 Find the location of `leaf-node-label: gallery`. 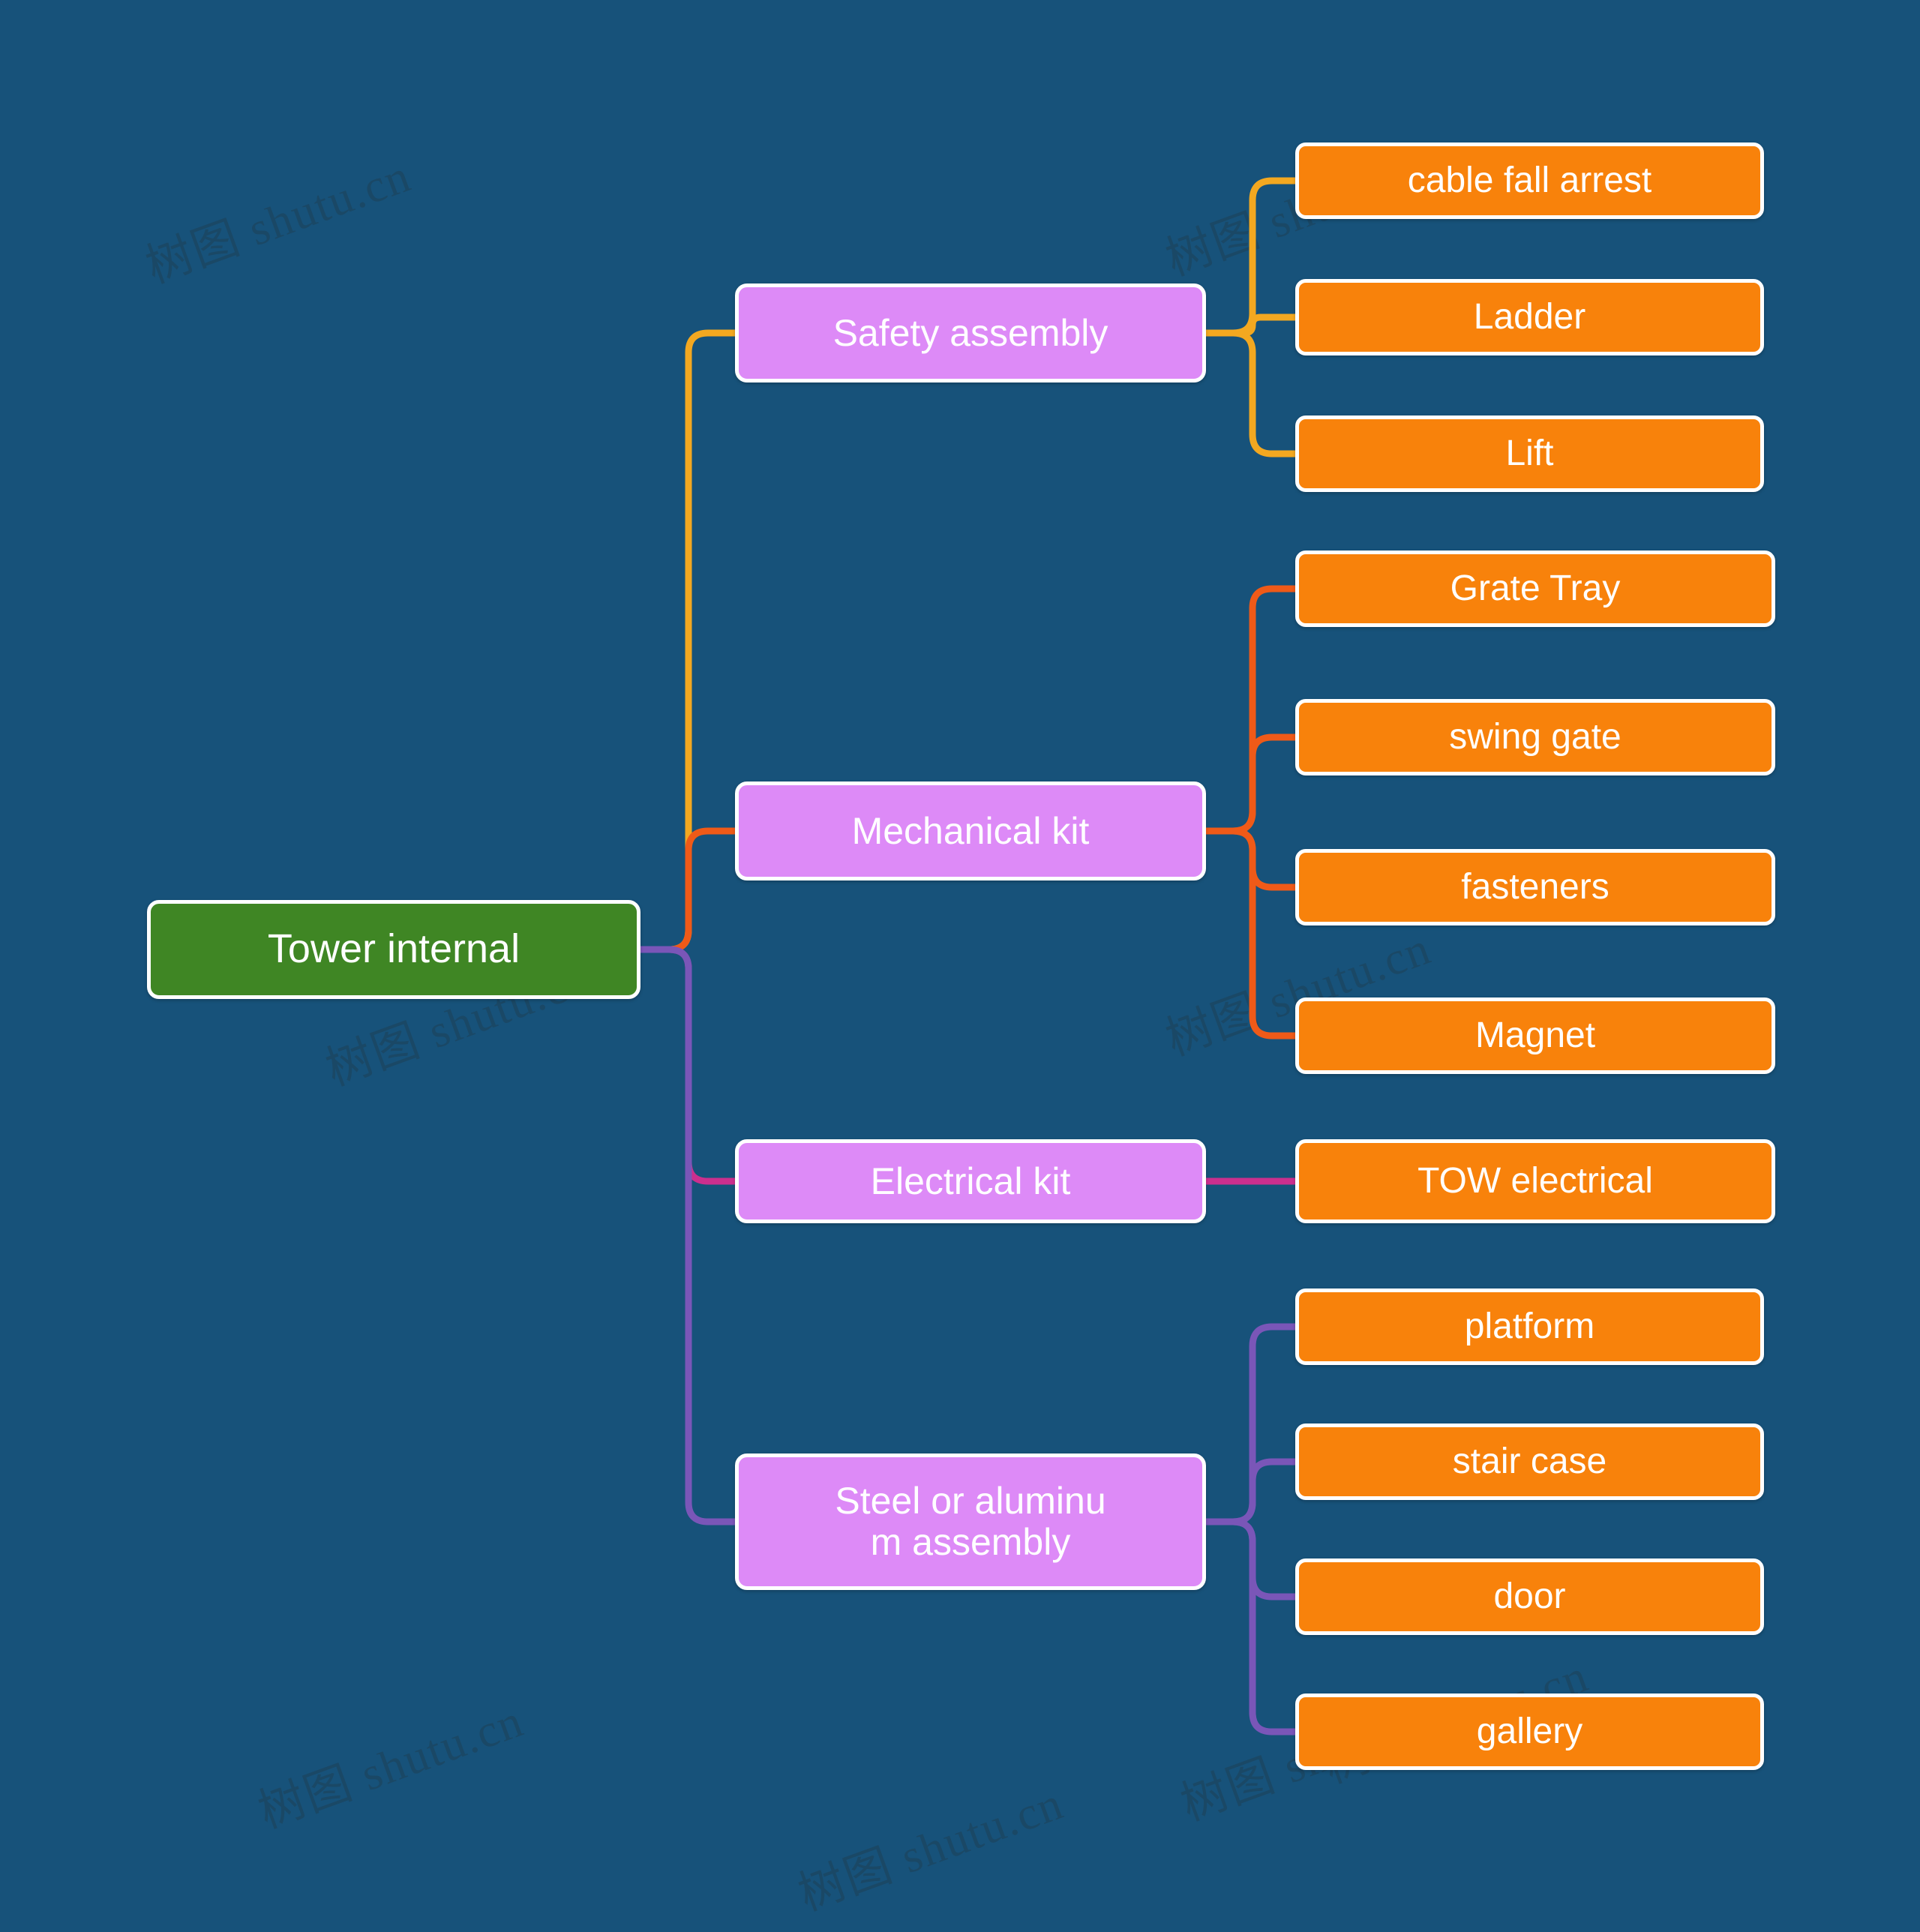

leaf-node-label: gallery is located at coordinates (1529, 1731).